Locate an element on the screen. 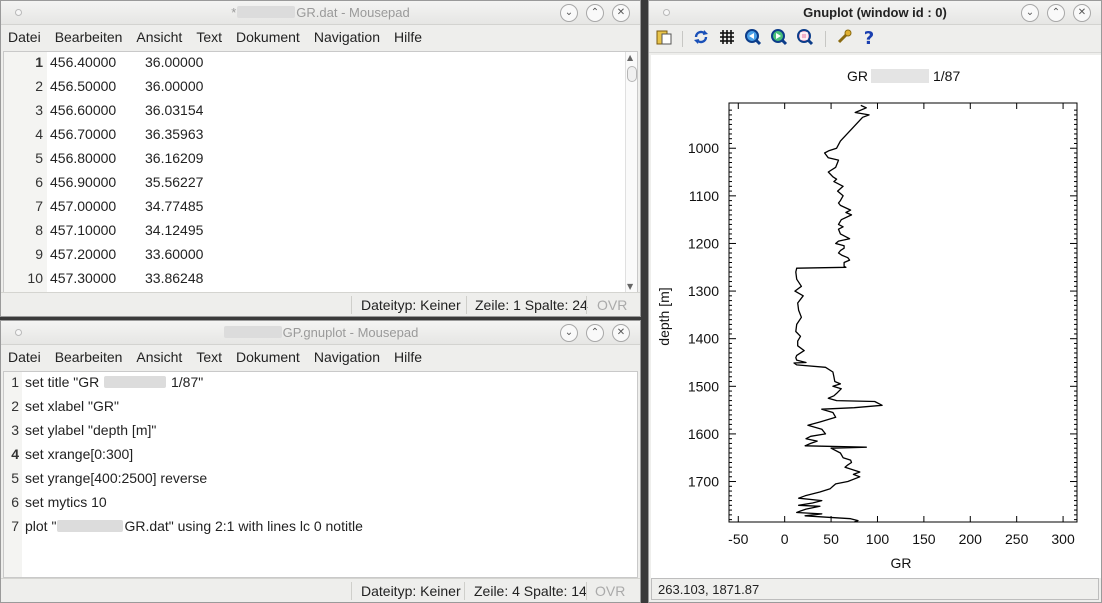 The image size is (1102, 603). gr-value: 34.77485 is located at coordinates (174, 206).